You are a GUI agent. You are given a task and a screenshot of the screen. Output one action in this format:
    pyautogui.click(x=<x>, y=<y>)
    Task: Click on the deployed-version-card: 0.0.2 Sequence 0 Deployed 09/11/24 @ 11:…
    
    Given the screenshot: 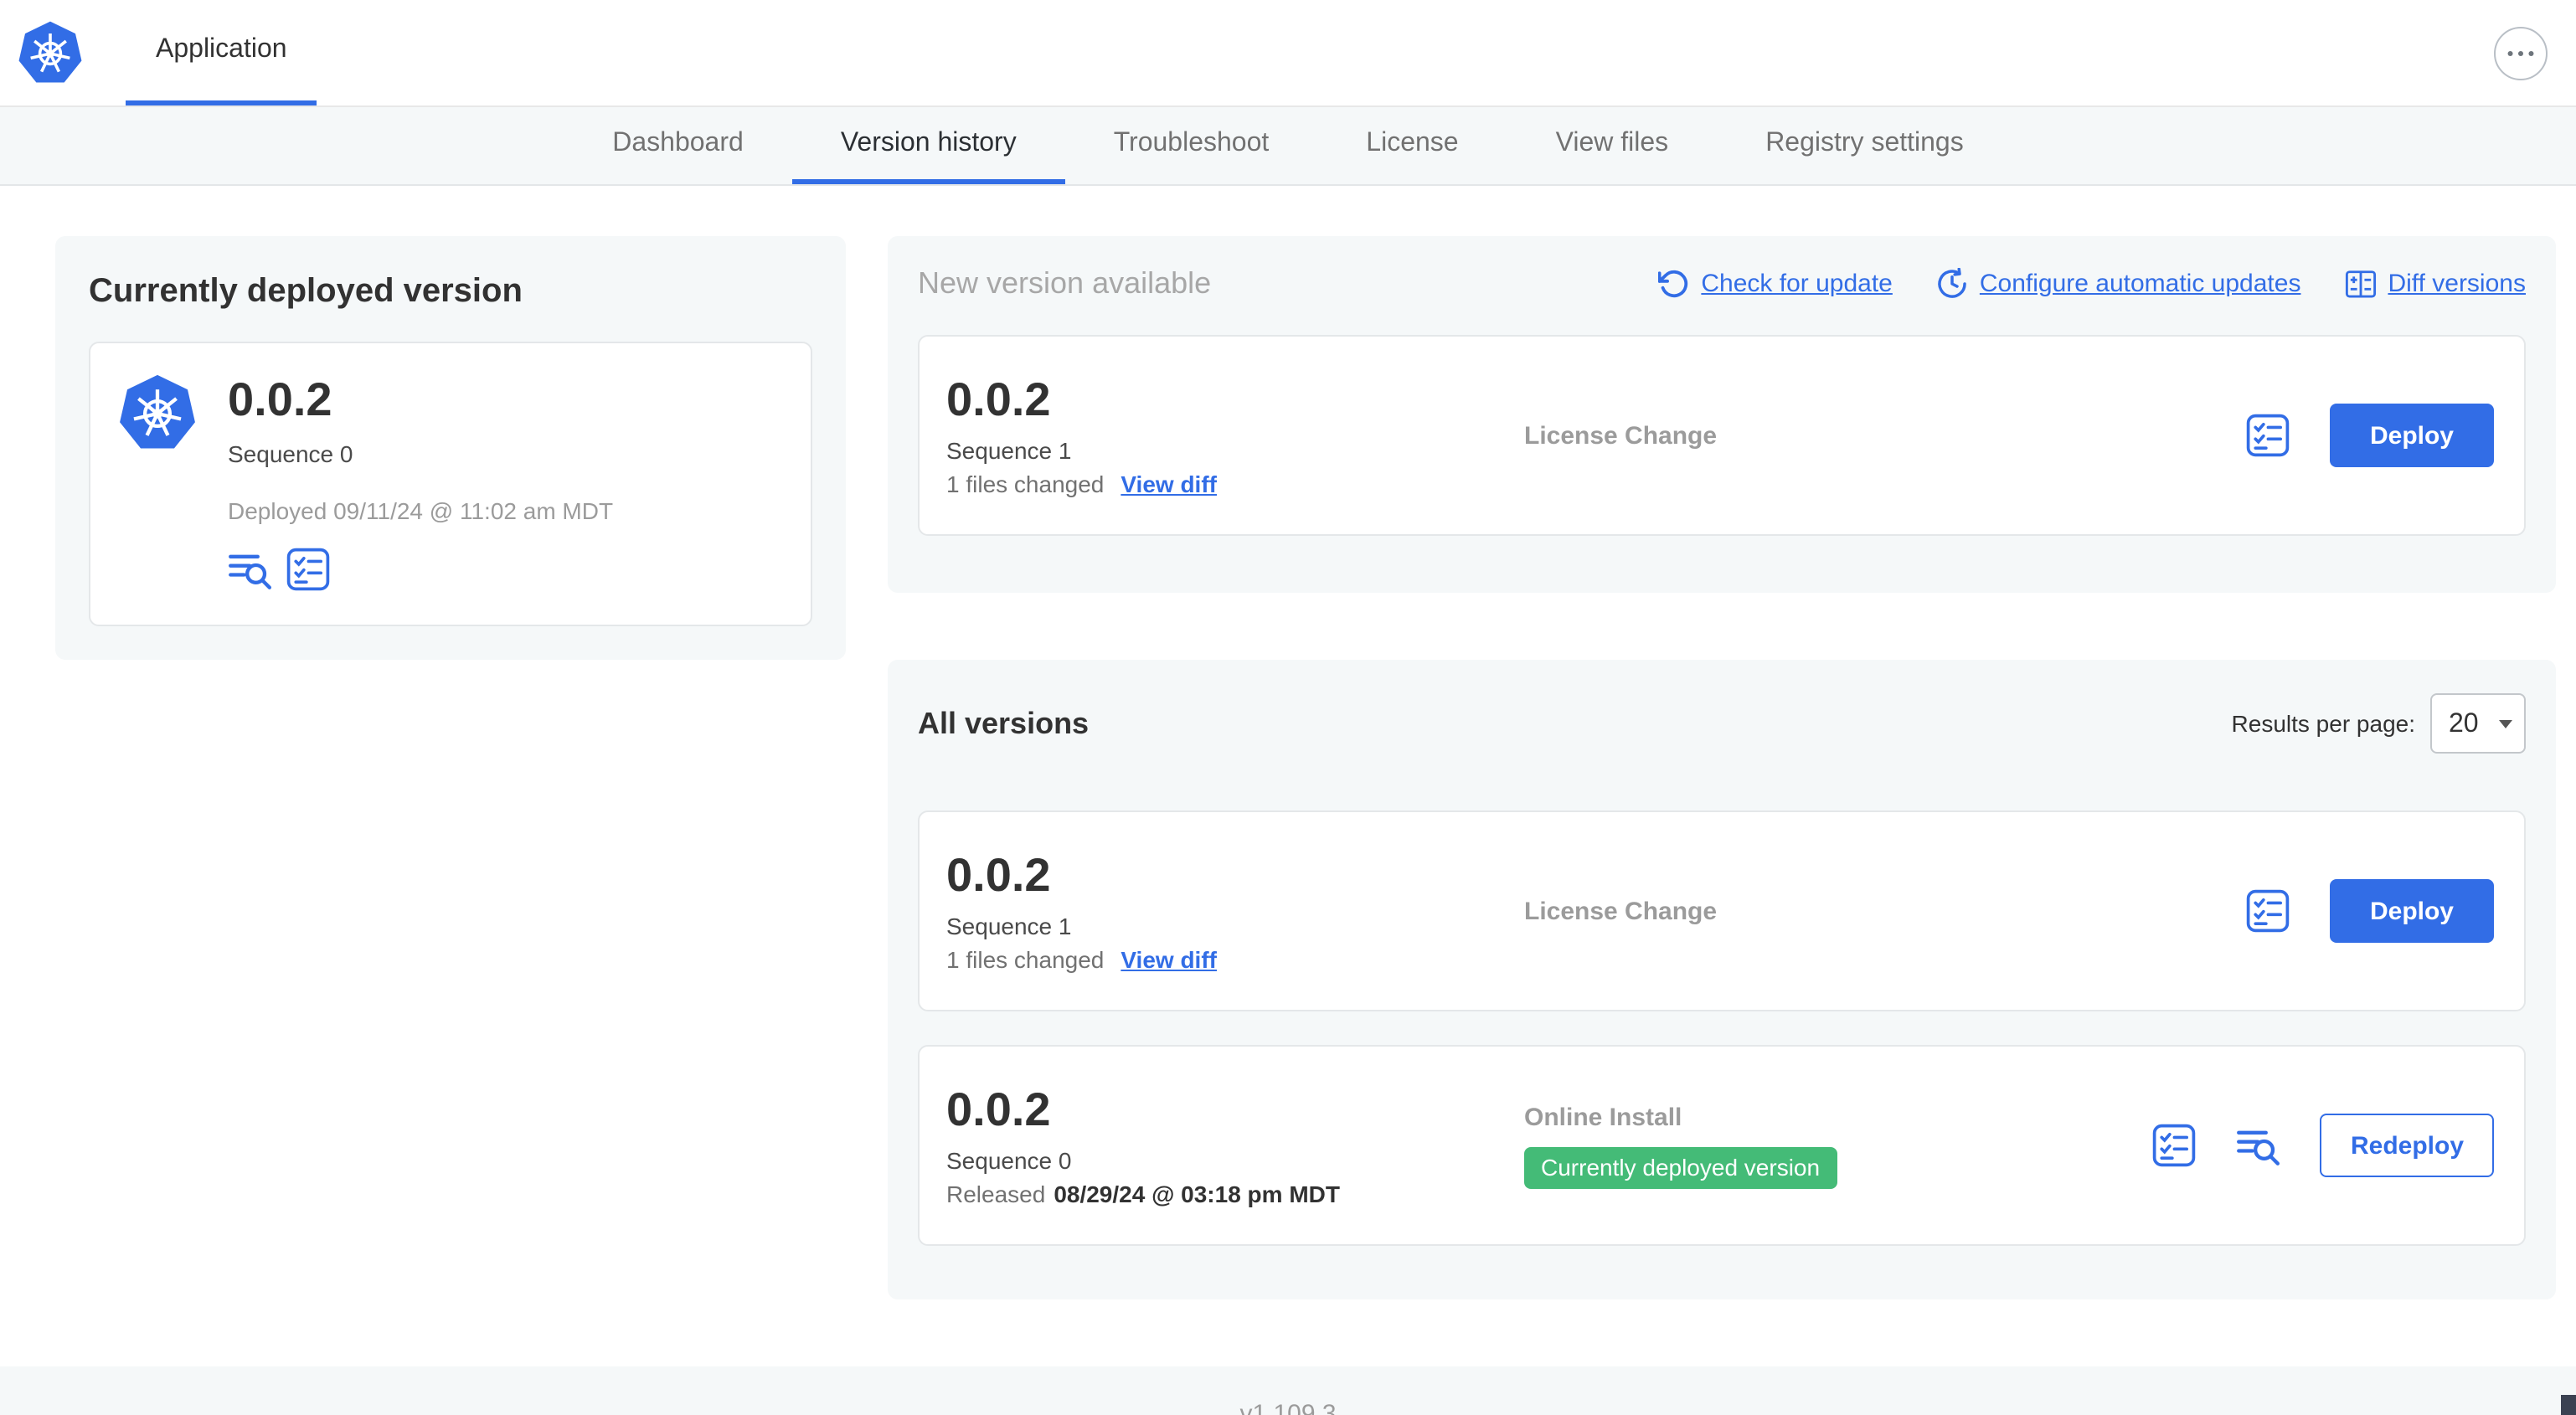 What is the action you would take?
    pyautogui.click(x=450, y=484)
    